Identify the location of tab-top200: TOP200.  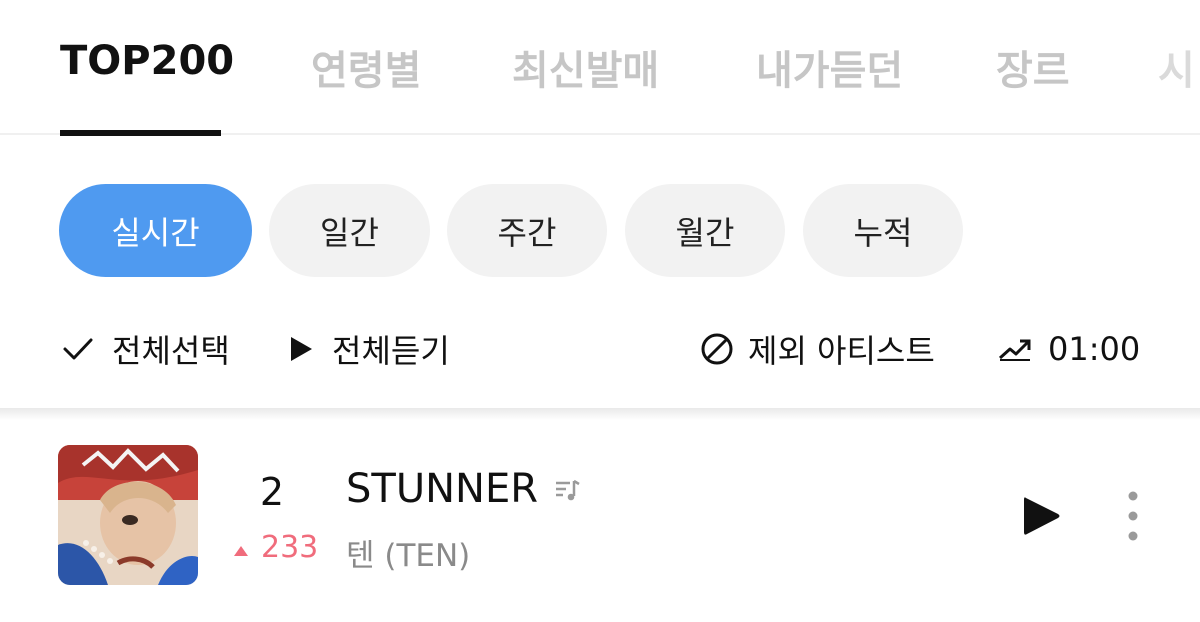
(147, 61).